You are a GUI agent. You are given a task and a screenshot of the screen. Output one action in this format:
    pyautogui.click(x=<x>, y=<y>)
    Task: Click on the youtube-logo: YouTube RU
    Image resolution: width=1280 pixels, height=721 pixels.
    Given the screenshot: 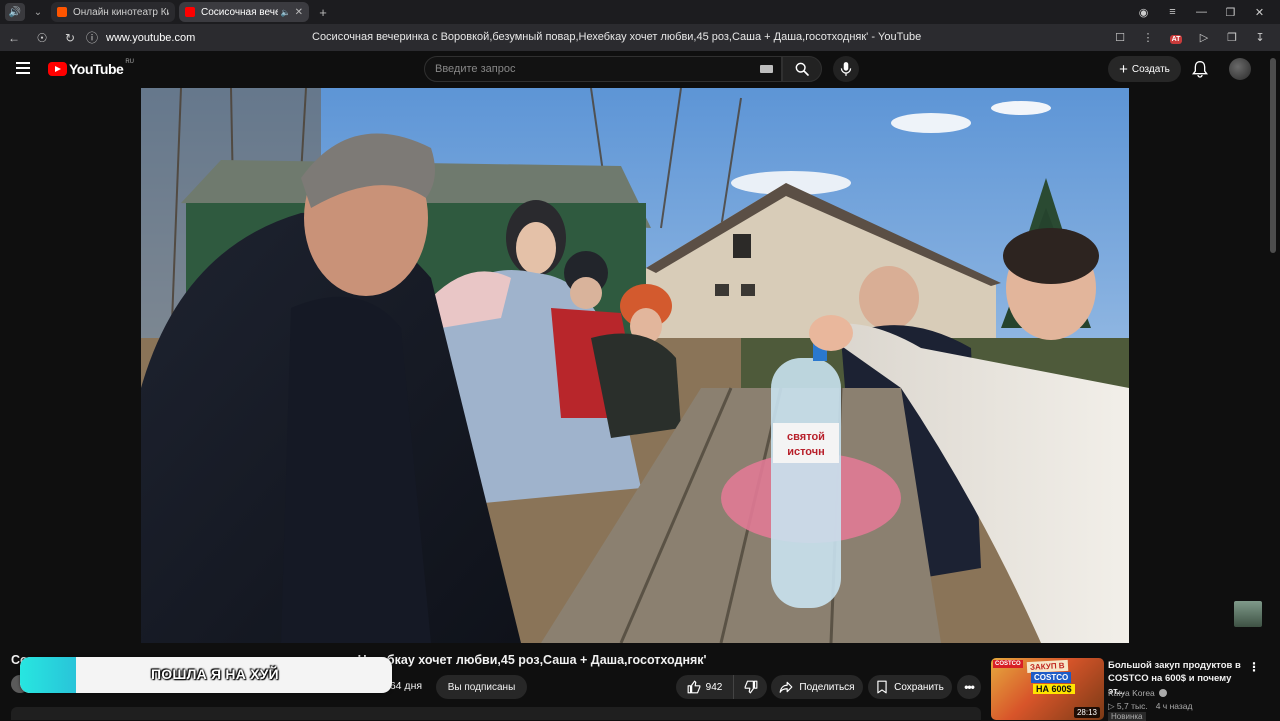 What is the action you would take?
    pyautogui.click(x=91, y=68)
    